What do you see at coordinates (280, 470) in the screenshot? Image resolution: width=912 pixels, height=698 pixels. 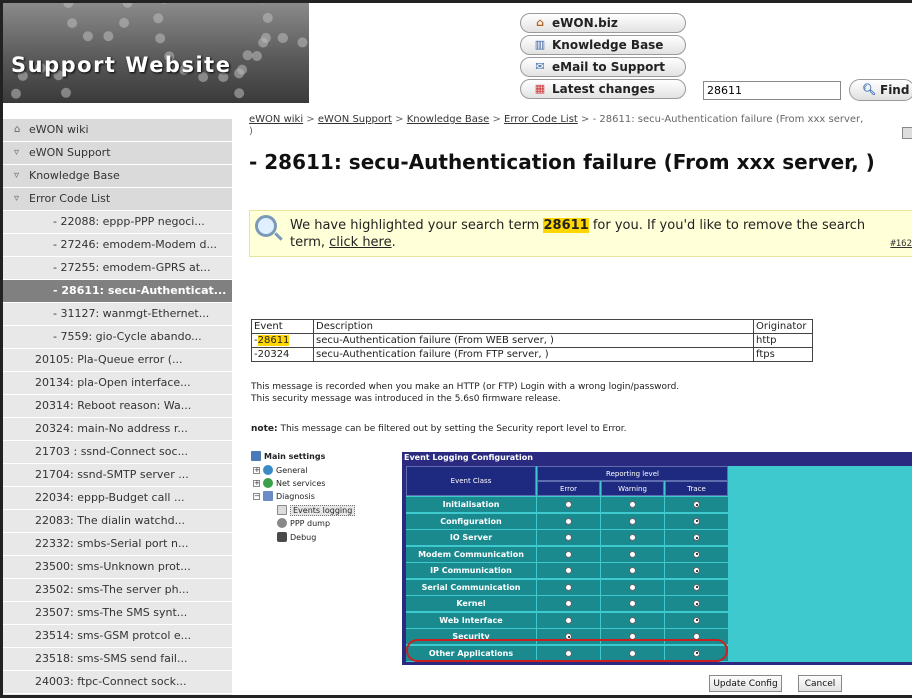 I see `tree-node-general: + General` at bounding box center [280, 470].